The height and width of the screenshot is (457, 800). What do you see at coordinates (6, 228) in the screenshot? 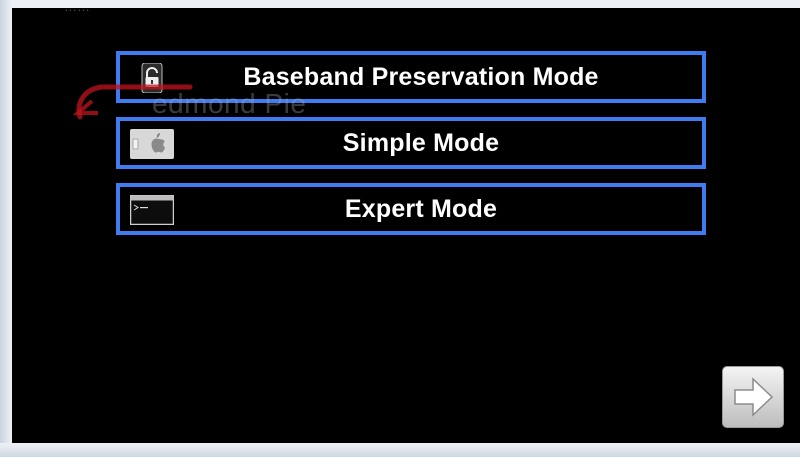
I see `window-frame-left` at bounding box center [6, 228].